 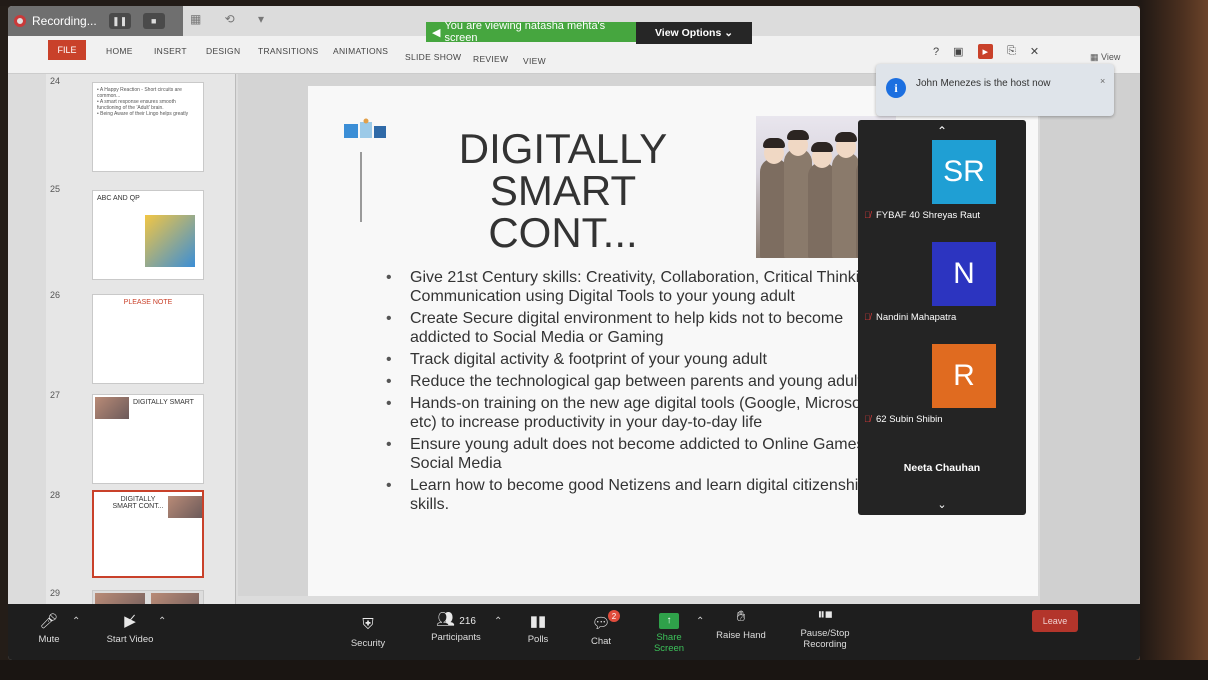 I want to click on thumb-title: DIGITALLY SMART, so click(x=163, y=402).